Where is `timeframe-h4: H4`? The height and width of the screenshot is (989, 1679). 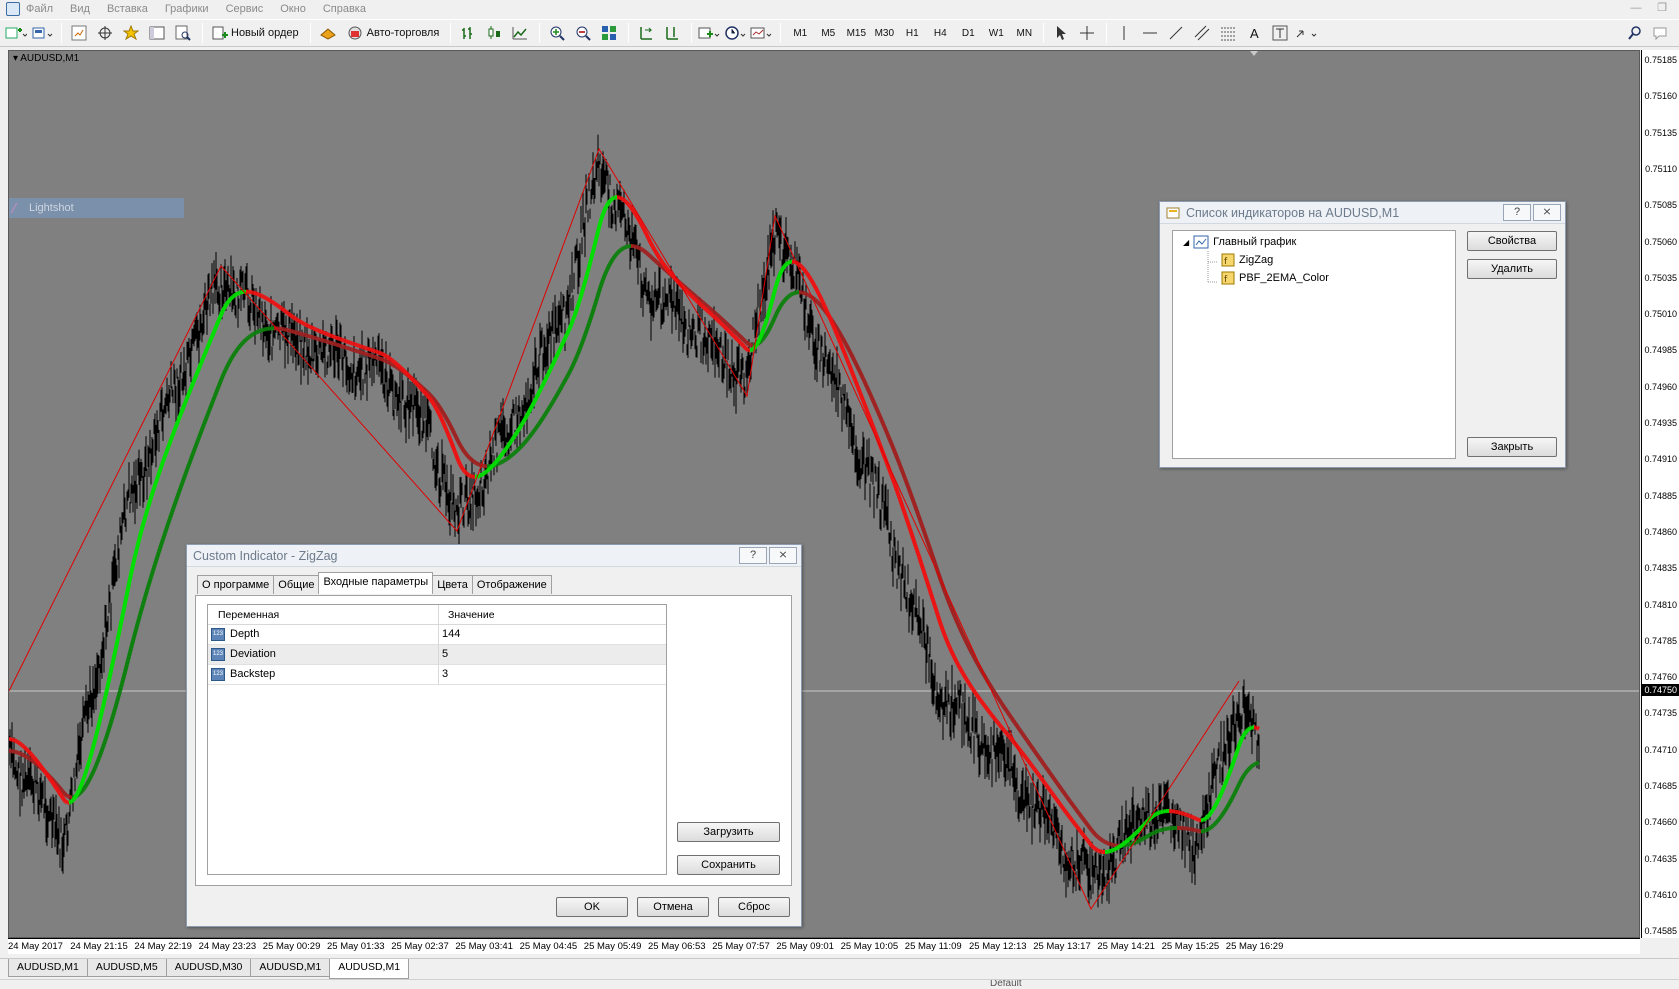
timeframe-h4: H4 is located at coordinates (940, 33).